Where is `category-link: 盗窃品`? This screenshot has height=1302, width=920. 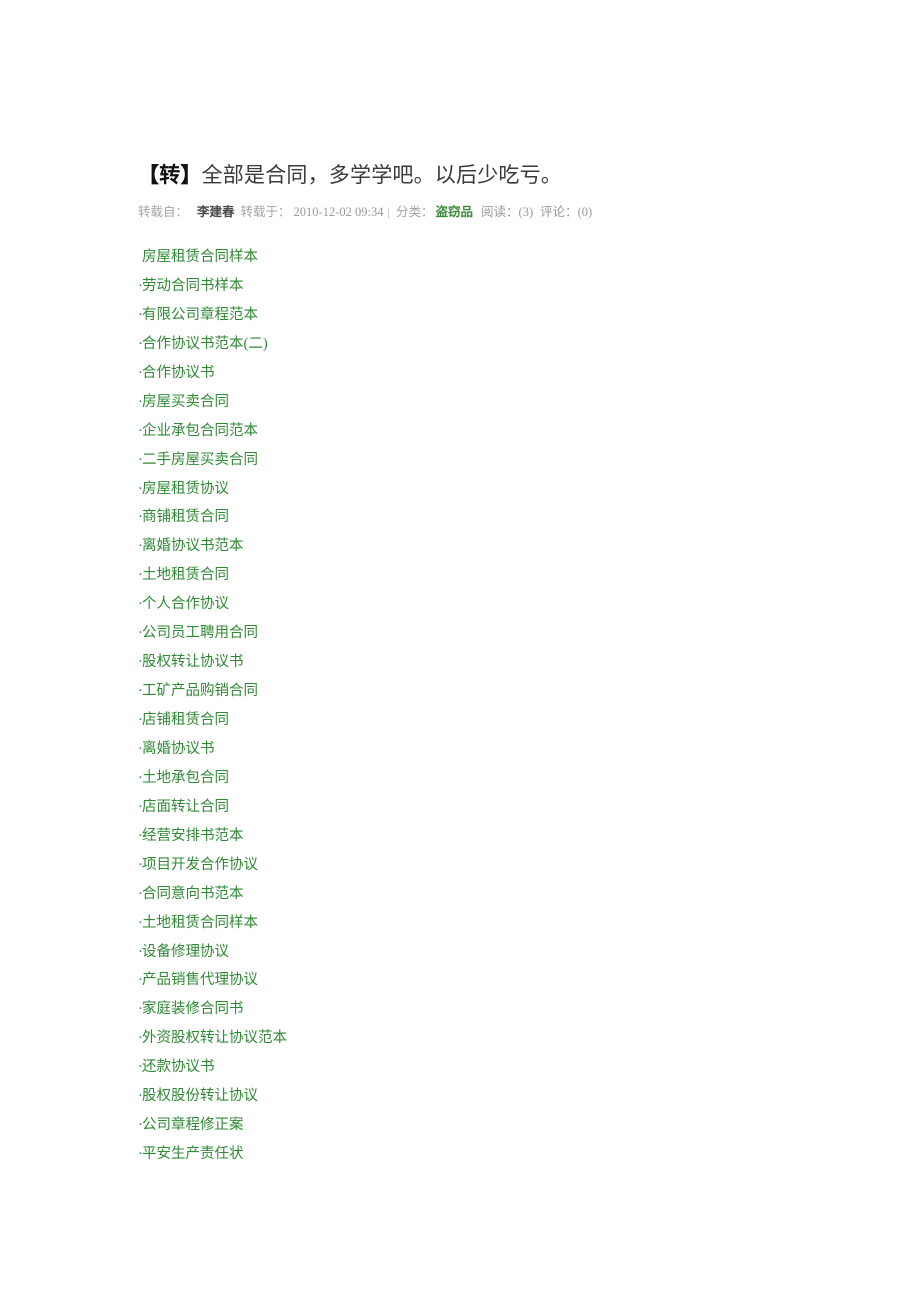
category-link: 盗窃品 is located at coordinates (455, 212).